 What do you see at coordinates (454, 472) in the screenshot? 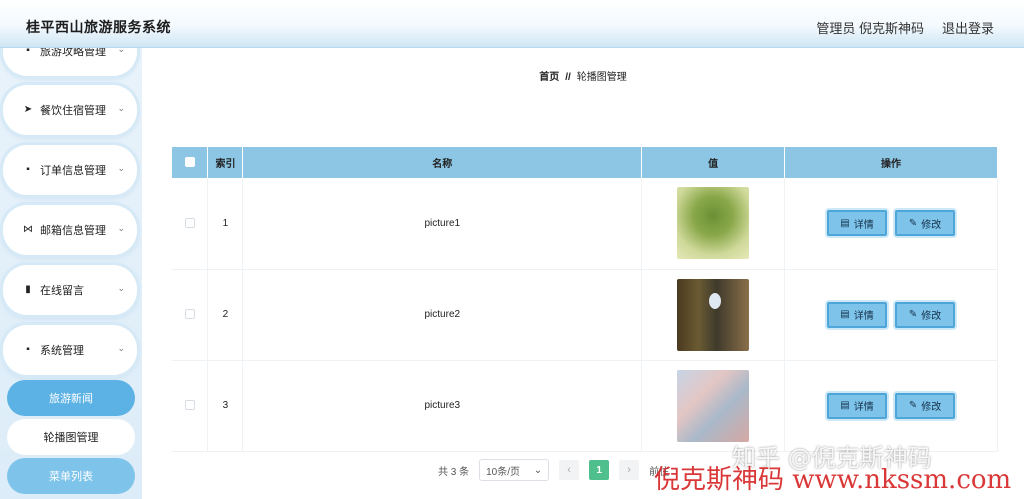
I see `pagination-total: 共 3 条` at bounding box center [454, 472].